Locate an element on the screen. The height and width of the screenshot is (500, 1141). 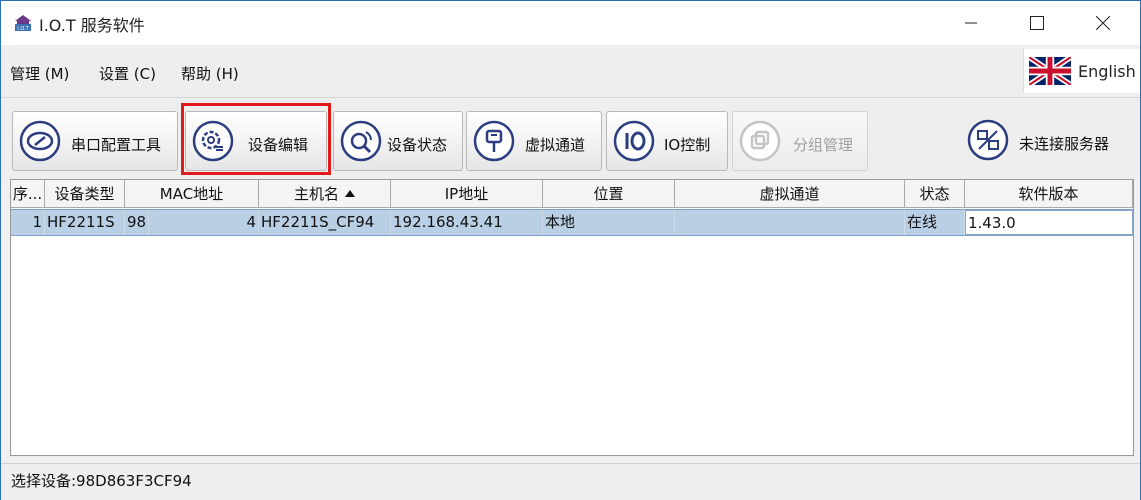
svg-text: I.O.T is located at coordinates (23, 29).